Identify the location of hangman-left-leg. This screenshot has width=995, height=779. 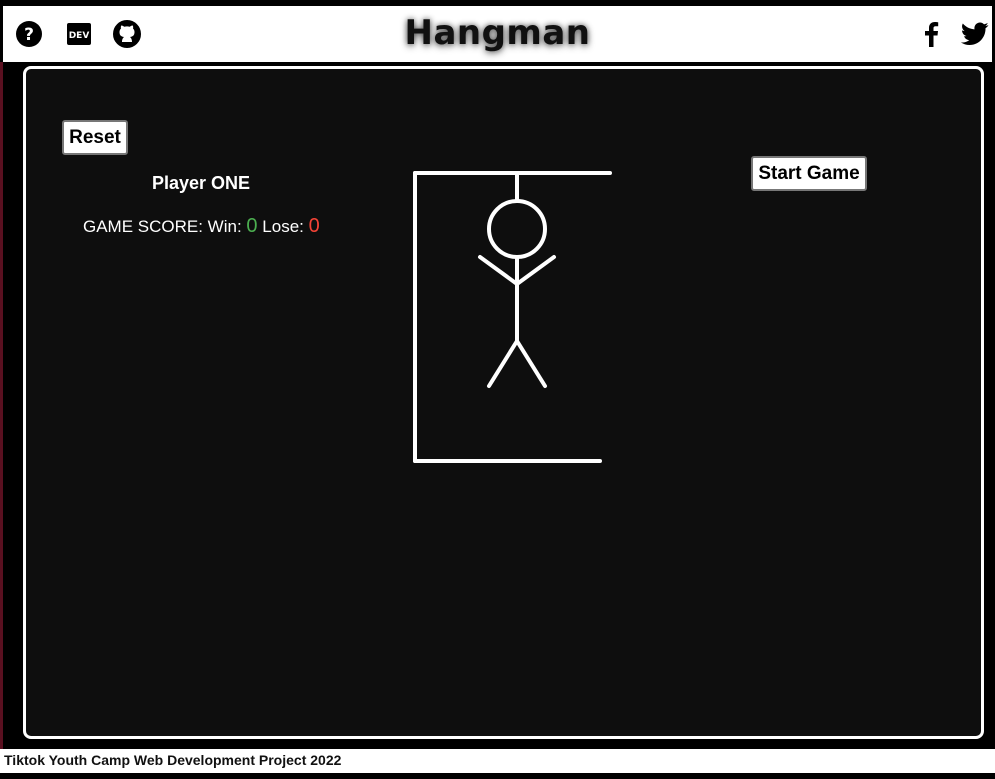
(503, 363).